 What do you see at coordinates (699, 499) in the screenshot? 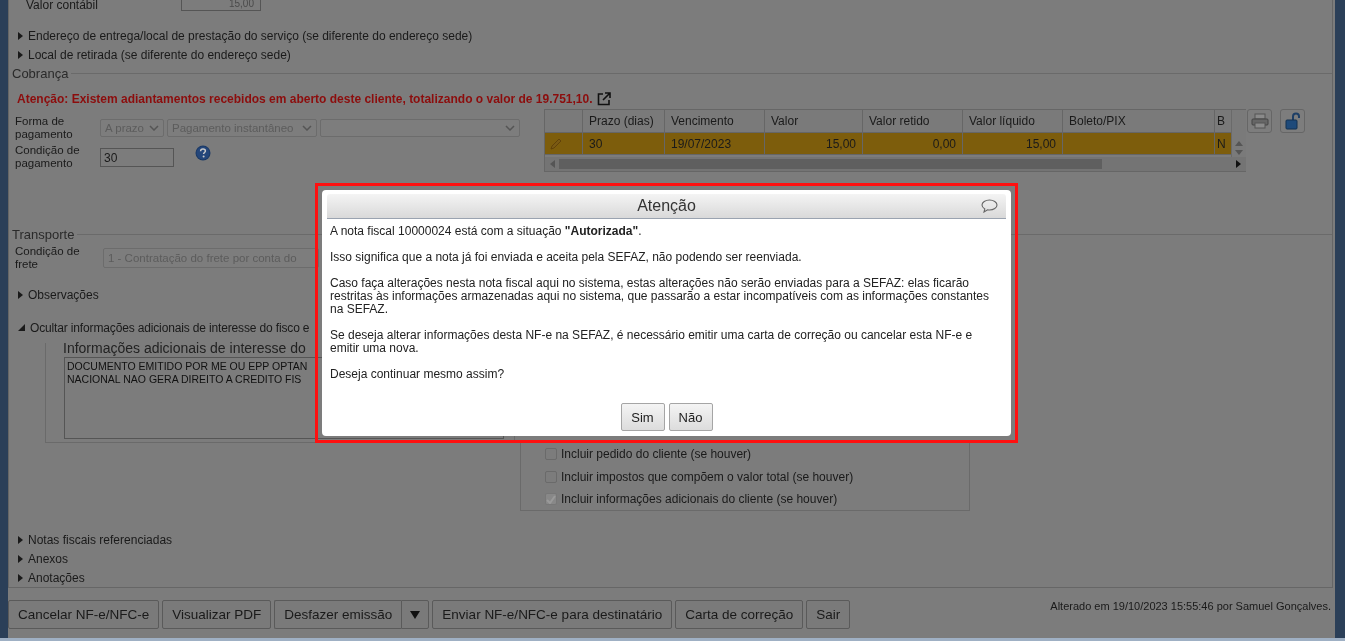
I see `checkbox-label: Incluir informações adicionais do cliente (se houver)` at bounding box center [699, 499].